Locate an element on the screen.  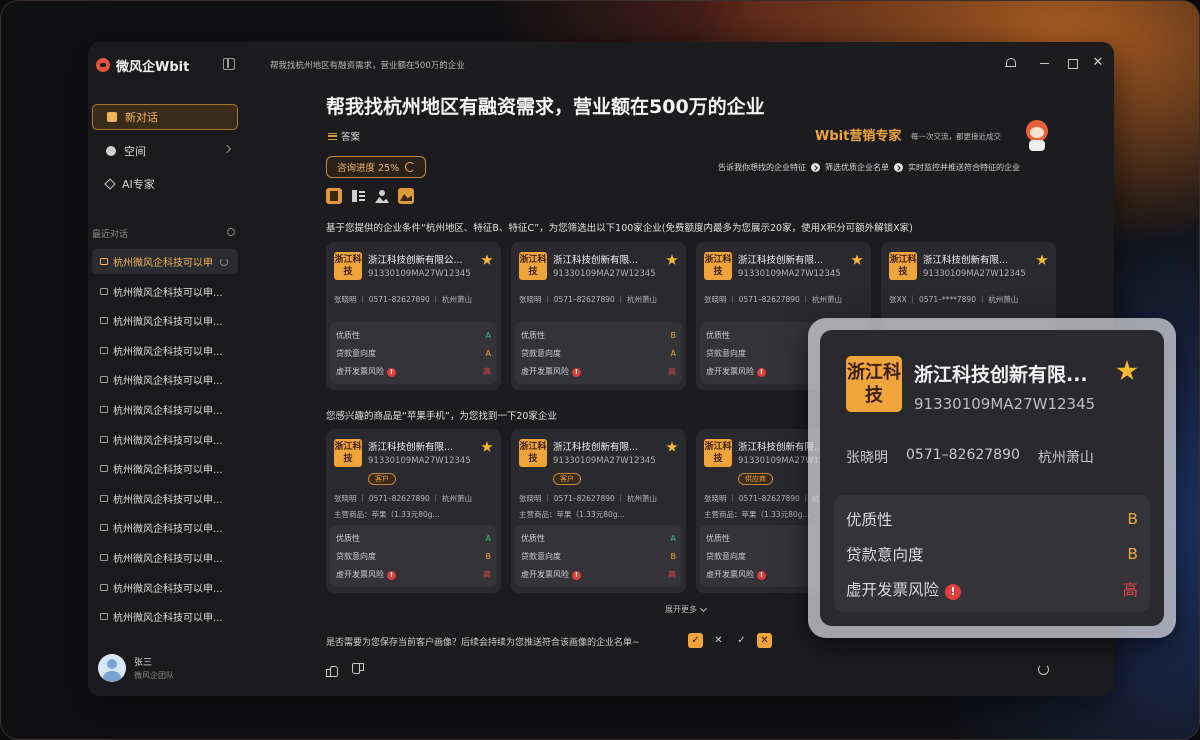
metric-label: 虚开发票风险 is located at coordinates (545, 371).